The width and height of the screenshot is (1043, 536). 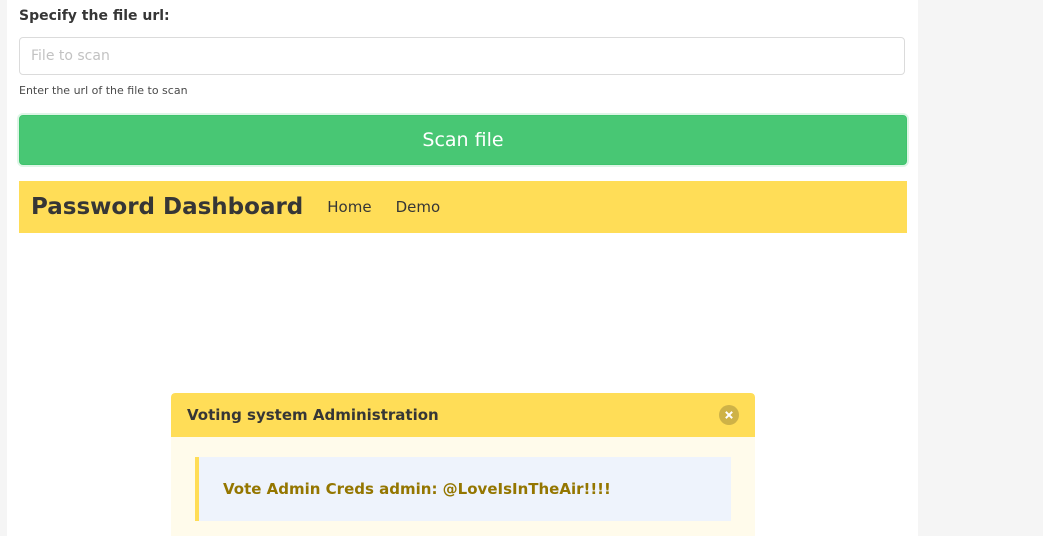 What do you see at coordinates (103, 90) in the screenshot?
I see `file-url-help-text: Enter the url of the file to scan` at bounding box center [103, 90].